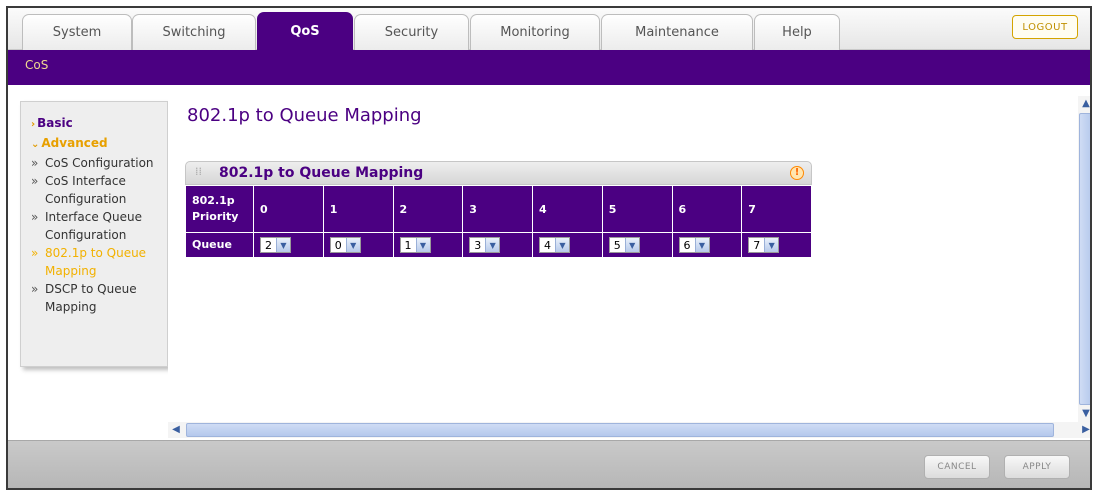 Image resolution: width=1098 pixels, height=496 pixels. What do you see at coordinates (99, 124) in the screenshot?
I see `sidebar-section-basic: › Basic` at bounding box center [99, 124].